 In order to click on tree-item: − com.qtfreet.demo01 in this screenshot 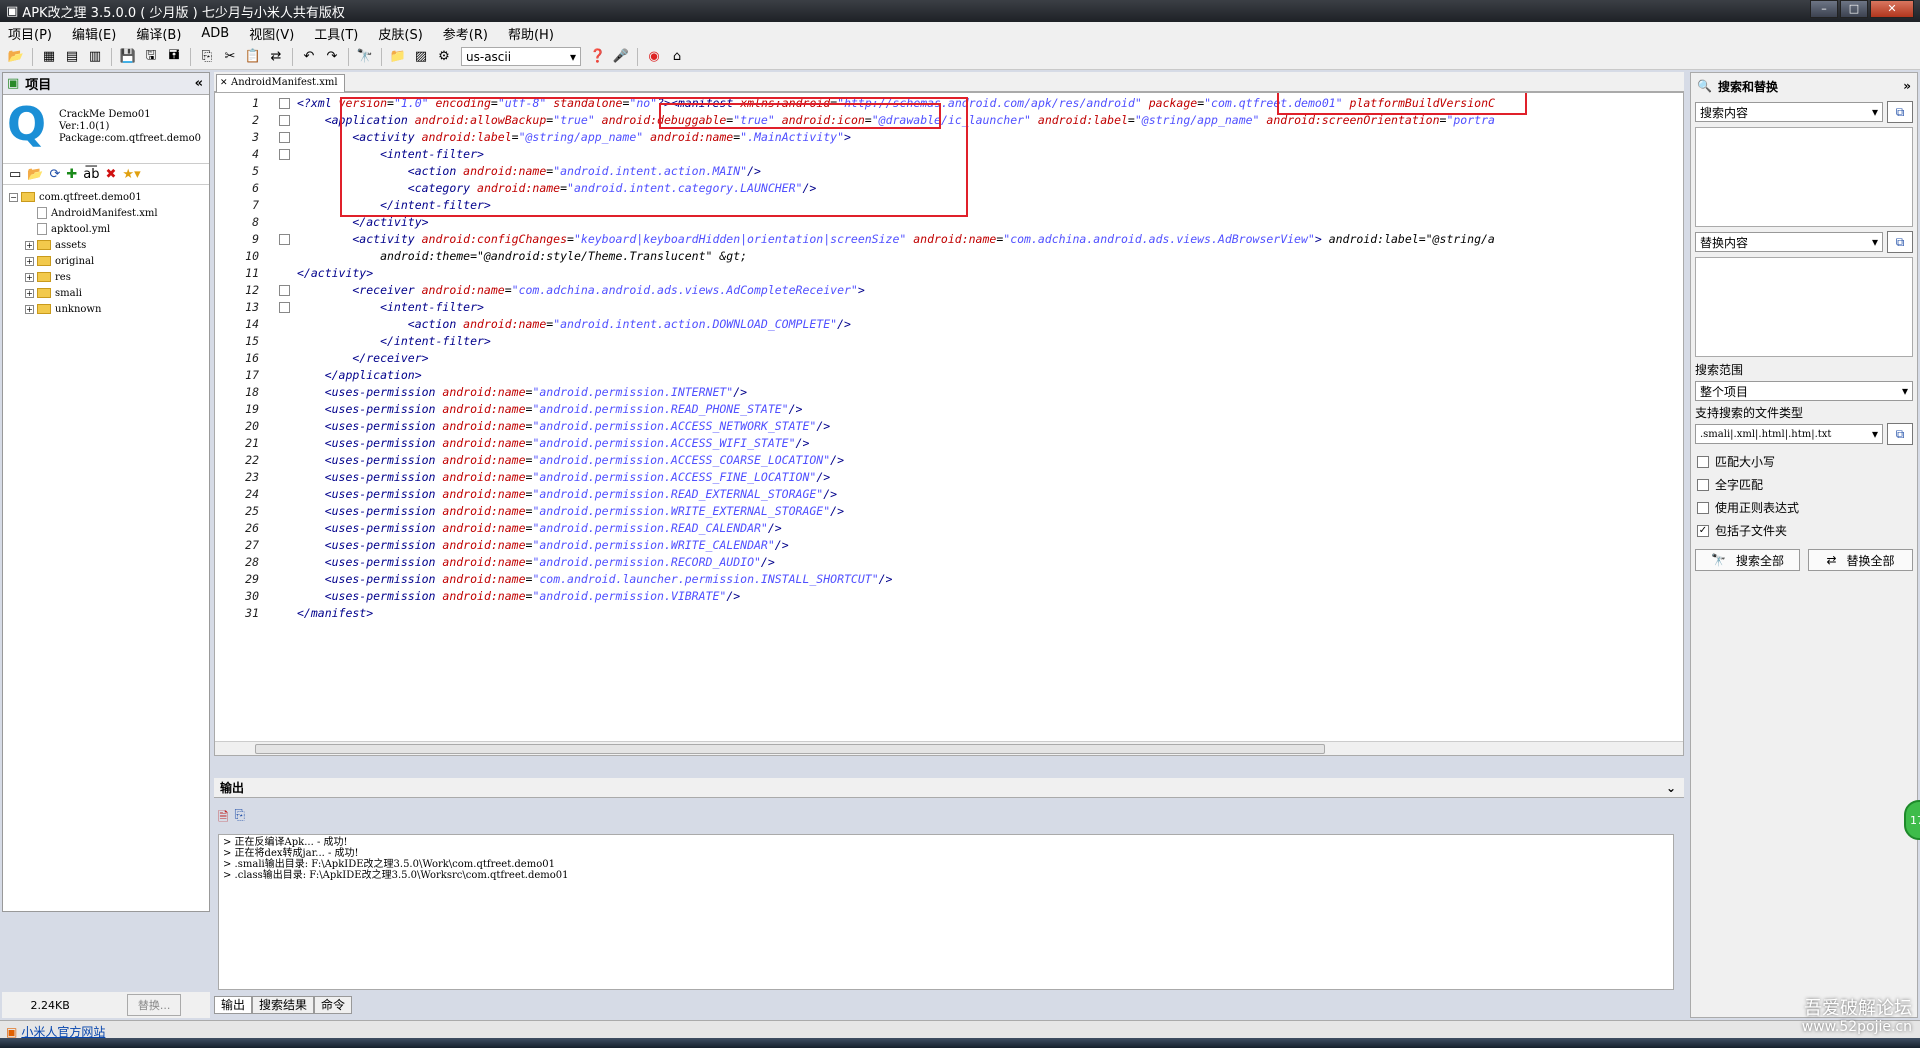, I will do `click(106, 197)`.